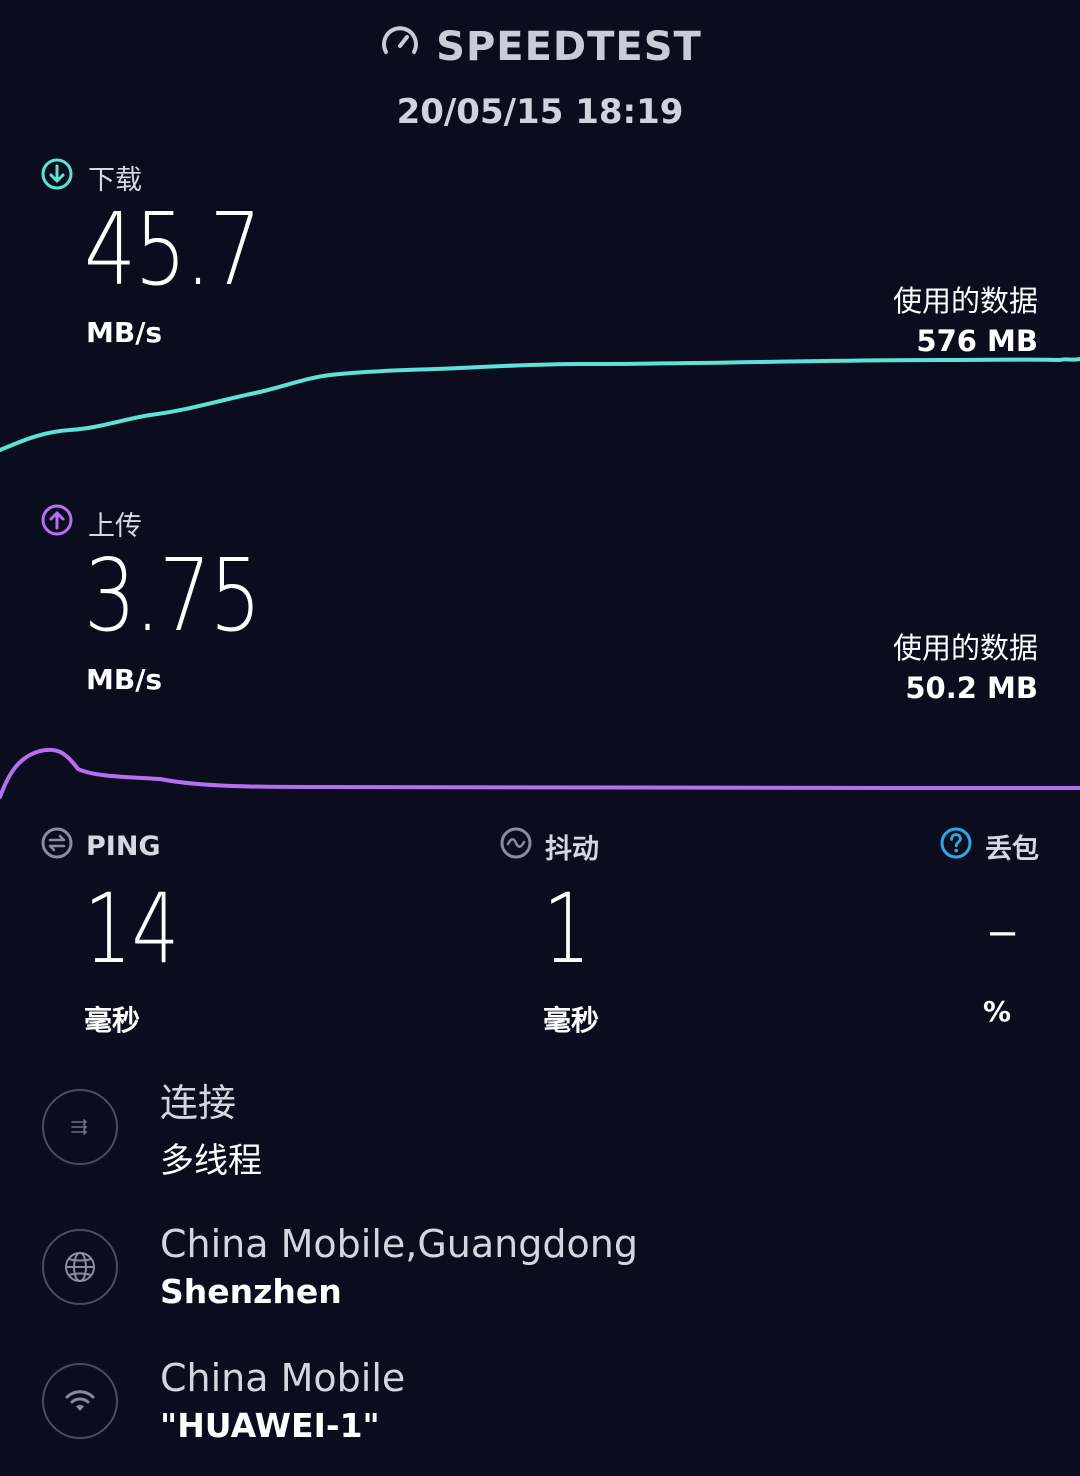  I want to click on globe-icon, so click(80, 1266).